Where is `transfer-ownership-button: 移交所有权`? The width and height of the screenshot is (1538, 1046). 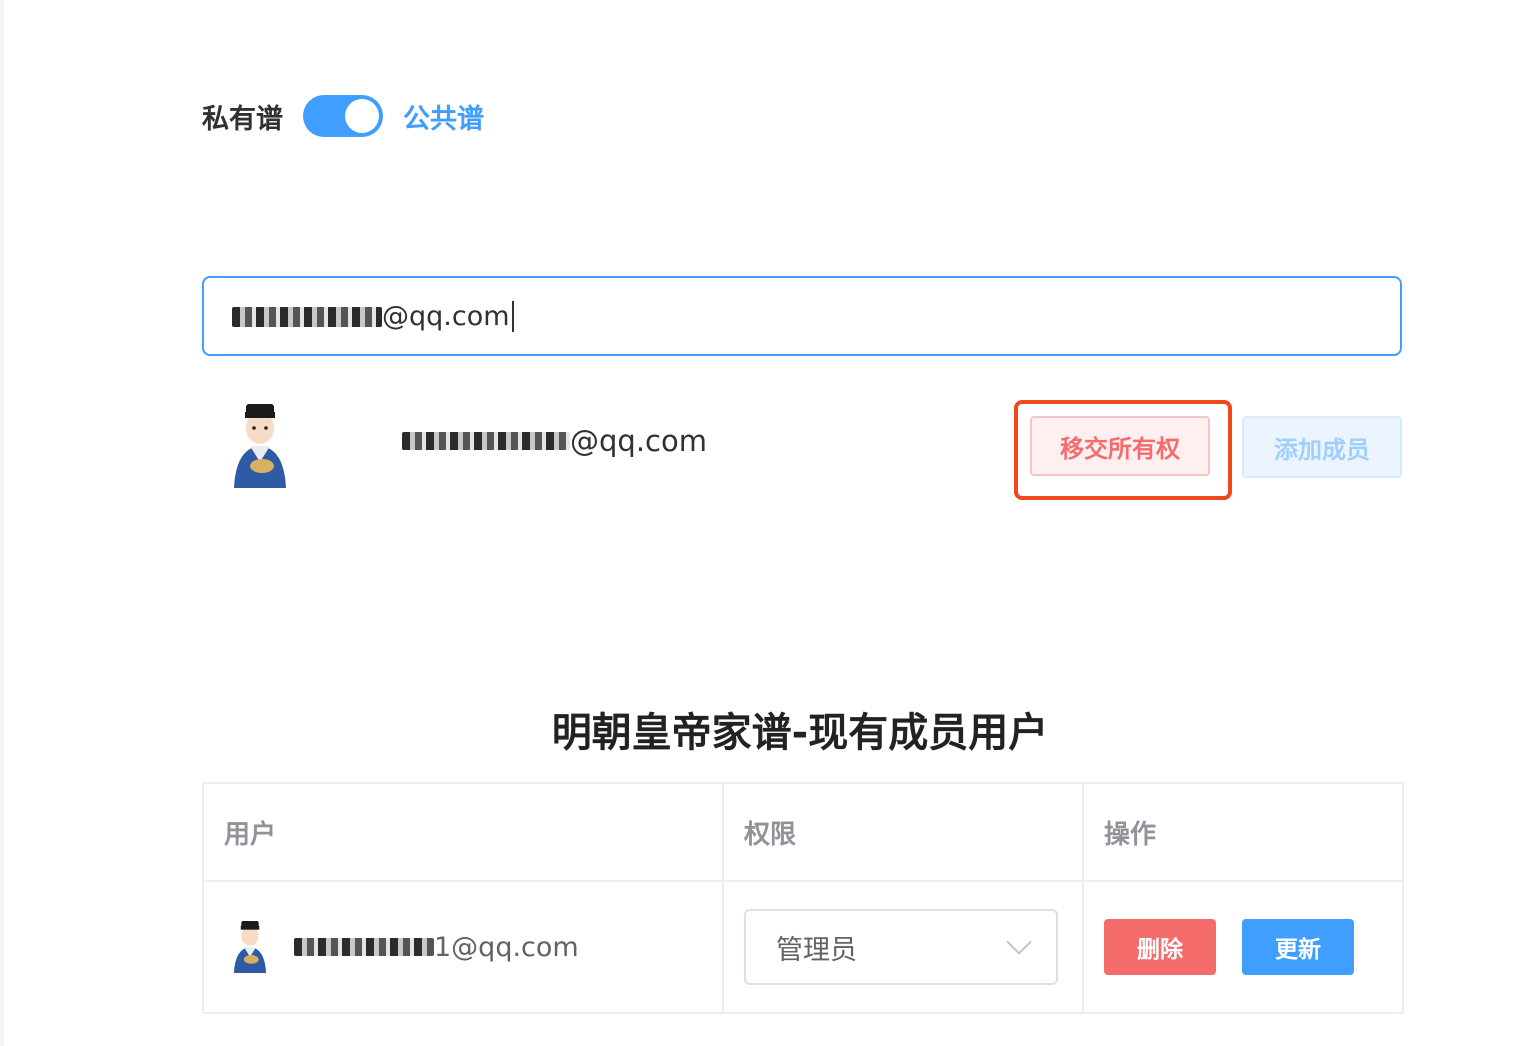
transfer-ownership-button: 移交所有权 is located at coordinates (1120, 446).